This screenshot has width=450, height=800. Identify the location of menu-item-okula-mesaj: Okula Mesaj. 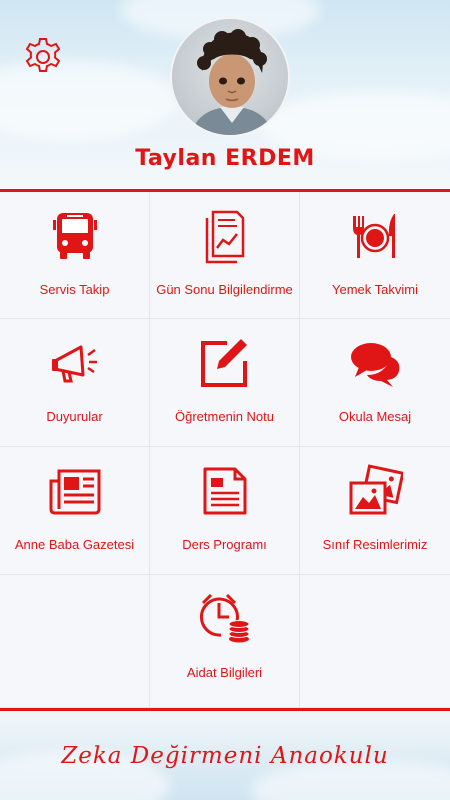
(375, 383).